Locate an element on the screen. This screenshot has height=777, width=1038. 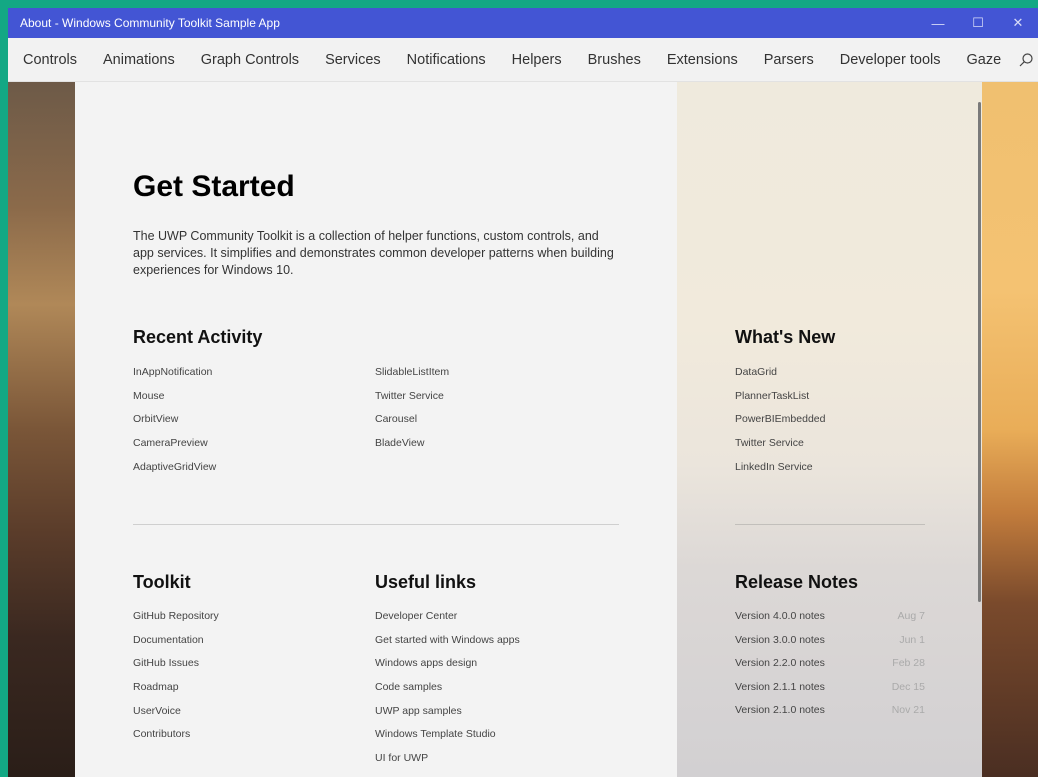
page-title: Get Started is located at coordinates (214, 186).